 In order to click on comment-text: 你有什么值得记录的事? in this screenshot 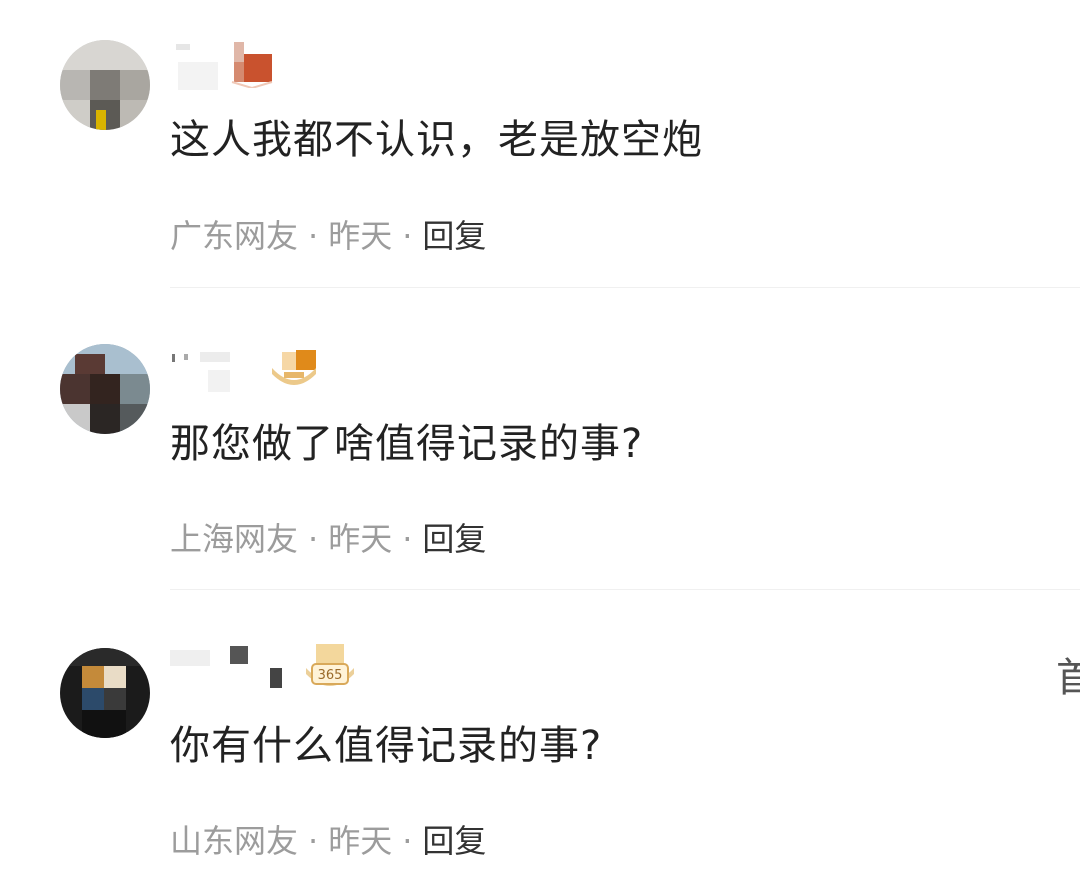, I will do `click(386, 746)`.